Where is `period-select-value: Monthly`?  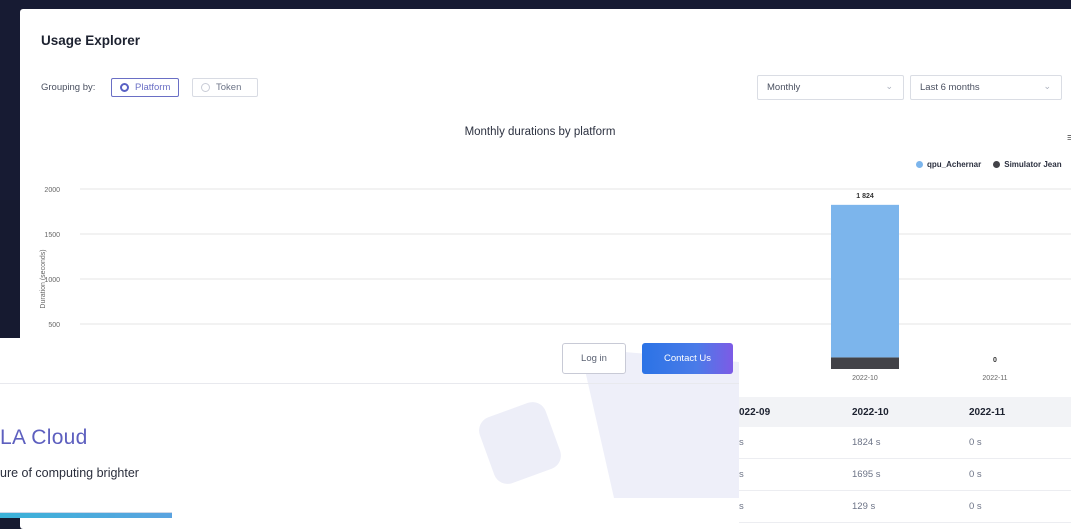
period-select-value: Monthly is located at coordinates (784, 87).